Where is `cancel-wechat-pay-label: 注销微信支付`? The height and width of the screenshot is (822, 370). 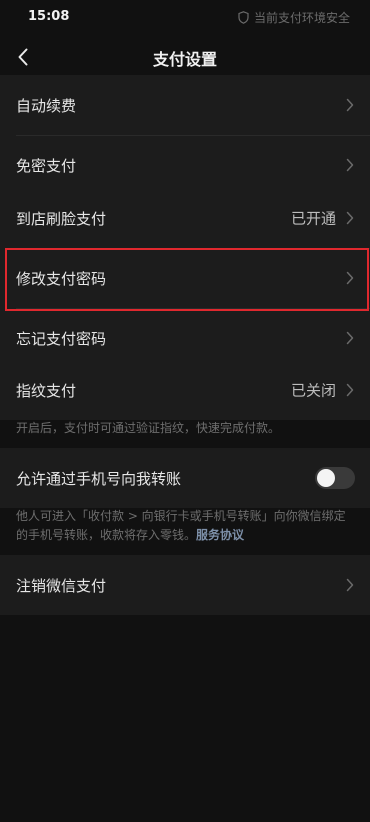
cancel-wechat-pay-label: 注销微信支付 is located at coordinates (61, 585).